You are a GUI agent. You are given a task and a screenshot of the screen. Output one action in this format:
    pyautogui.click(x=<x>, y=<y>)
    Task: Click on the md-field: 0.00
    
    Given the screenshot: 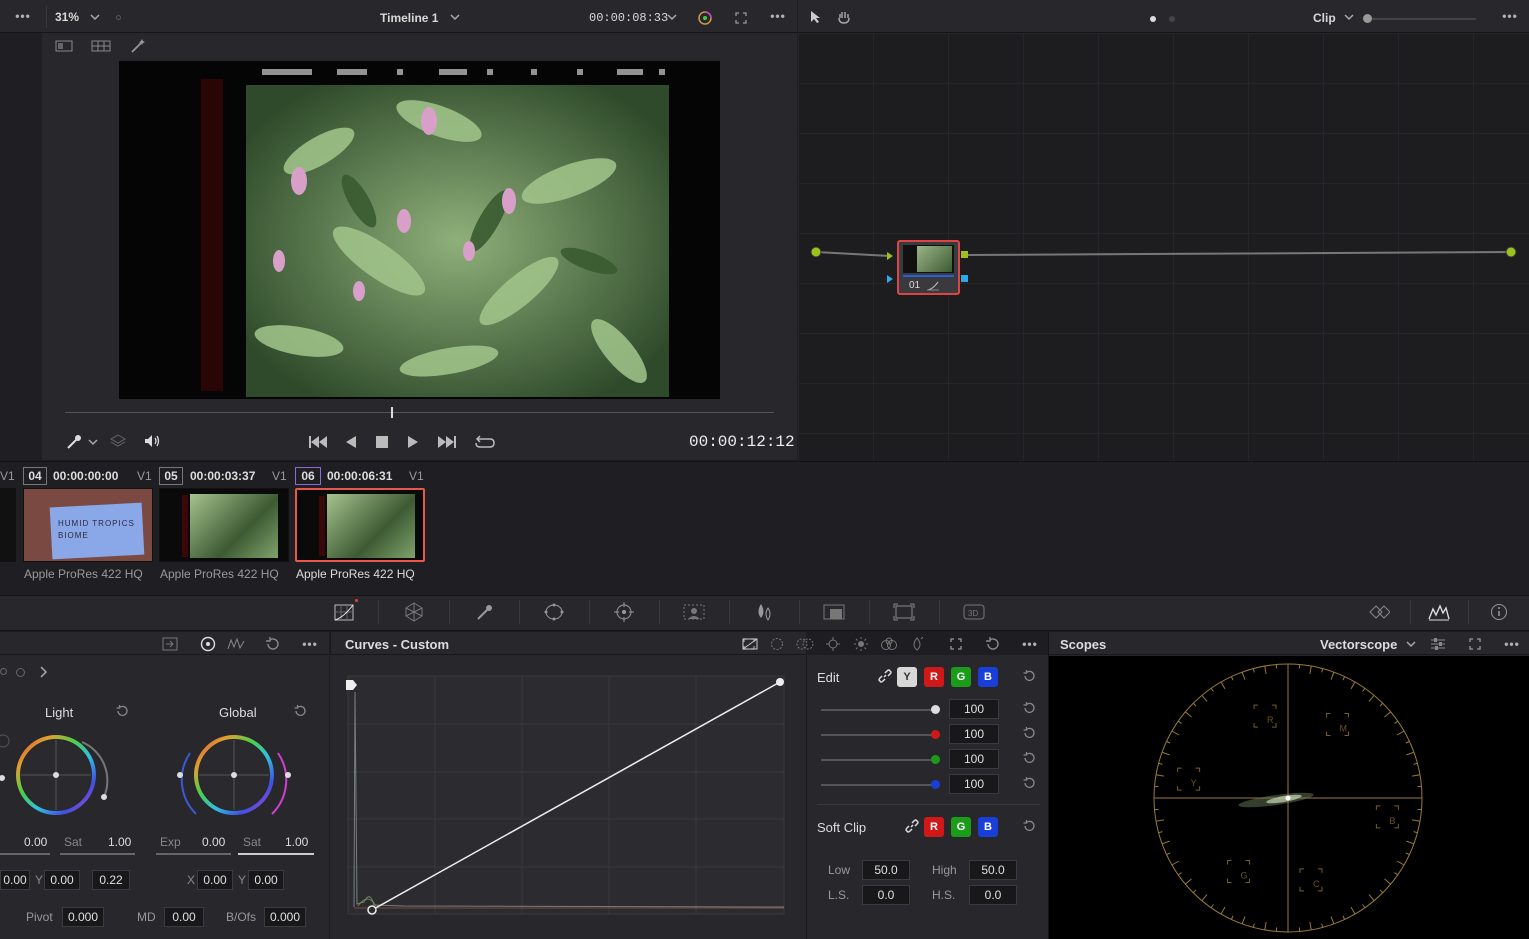 What is the action you would take?
    pyautogui.click(x=184, y=917)
    